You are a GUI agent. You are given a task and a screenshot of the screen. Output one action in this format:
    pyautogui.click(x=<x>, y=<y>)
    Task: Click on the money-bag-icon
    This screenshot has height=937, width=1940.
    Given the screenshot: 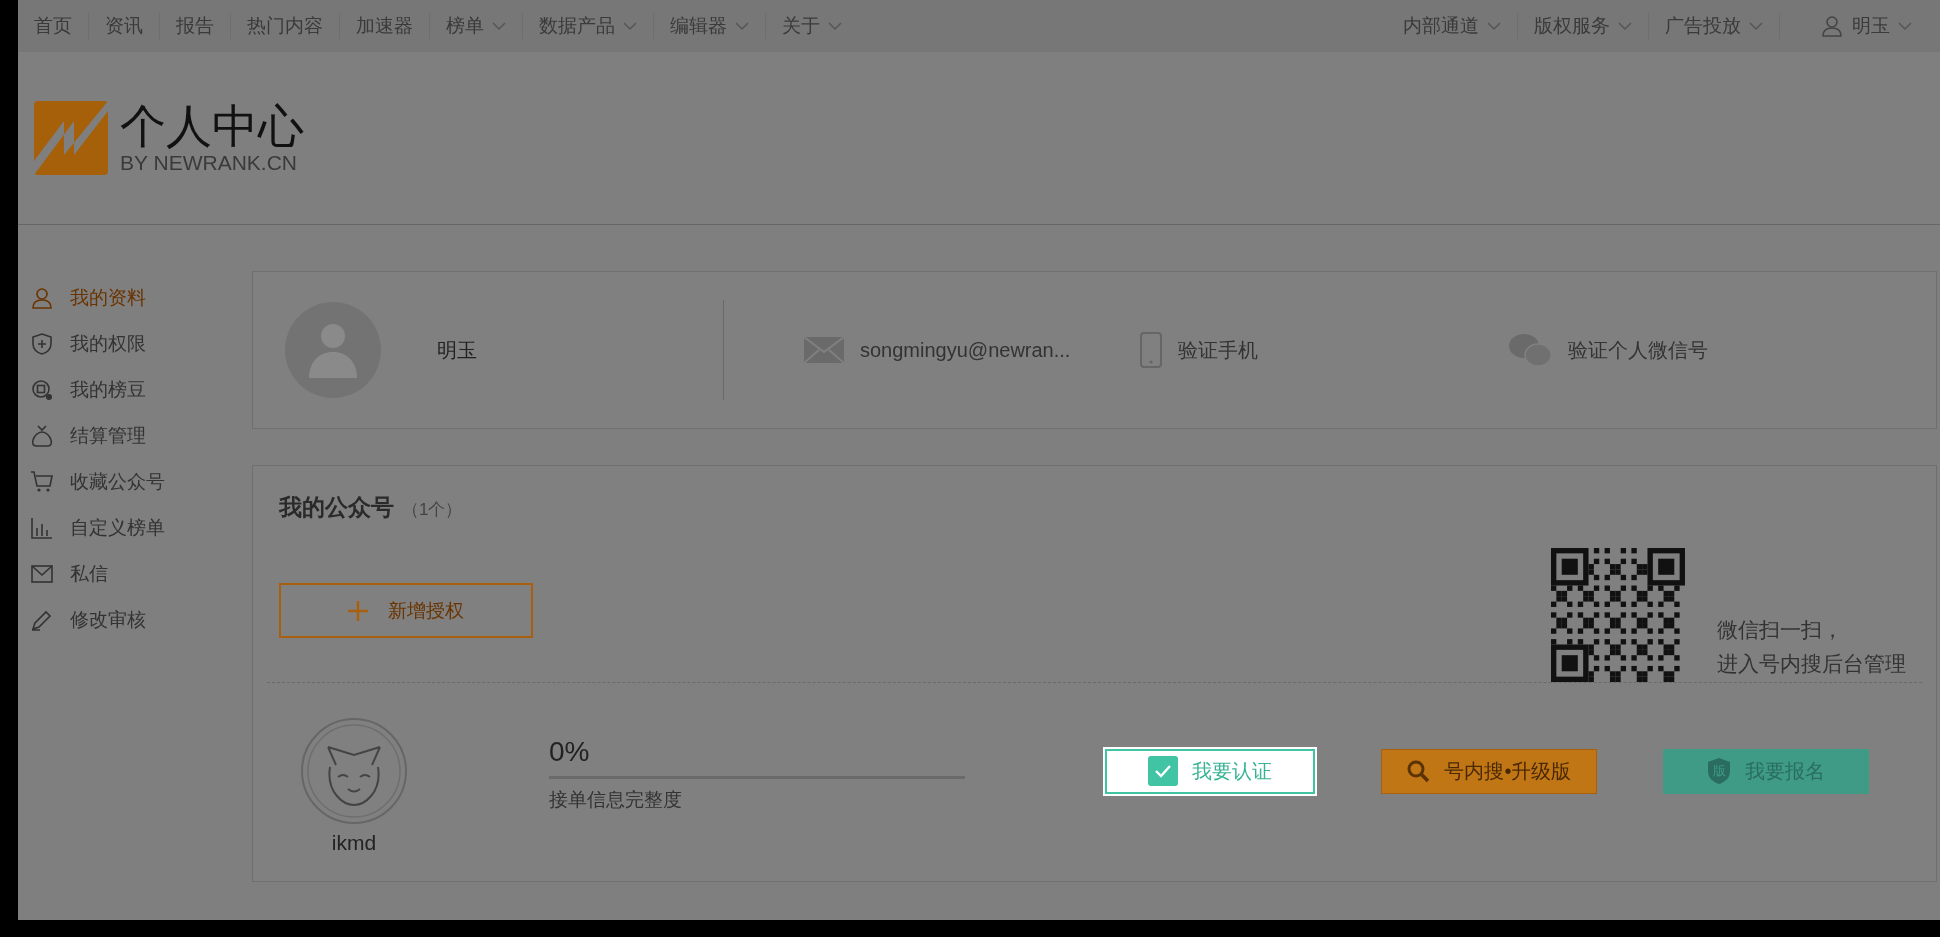 What is the action you would take?
    pyautogui.click(x=42, y=436)
    